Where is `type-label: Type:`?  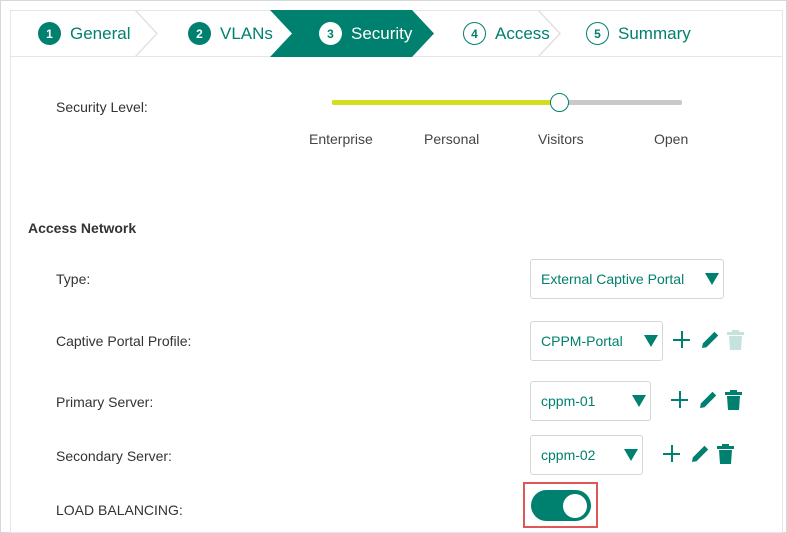
type-label: Type: is located at coordinates (73, 279).